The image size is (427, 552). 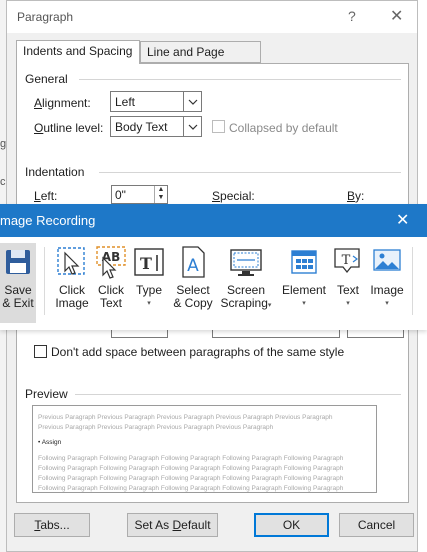 I want to click on outline-level-select: Body Text, so click(x=156, y=126).